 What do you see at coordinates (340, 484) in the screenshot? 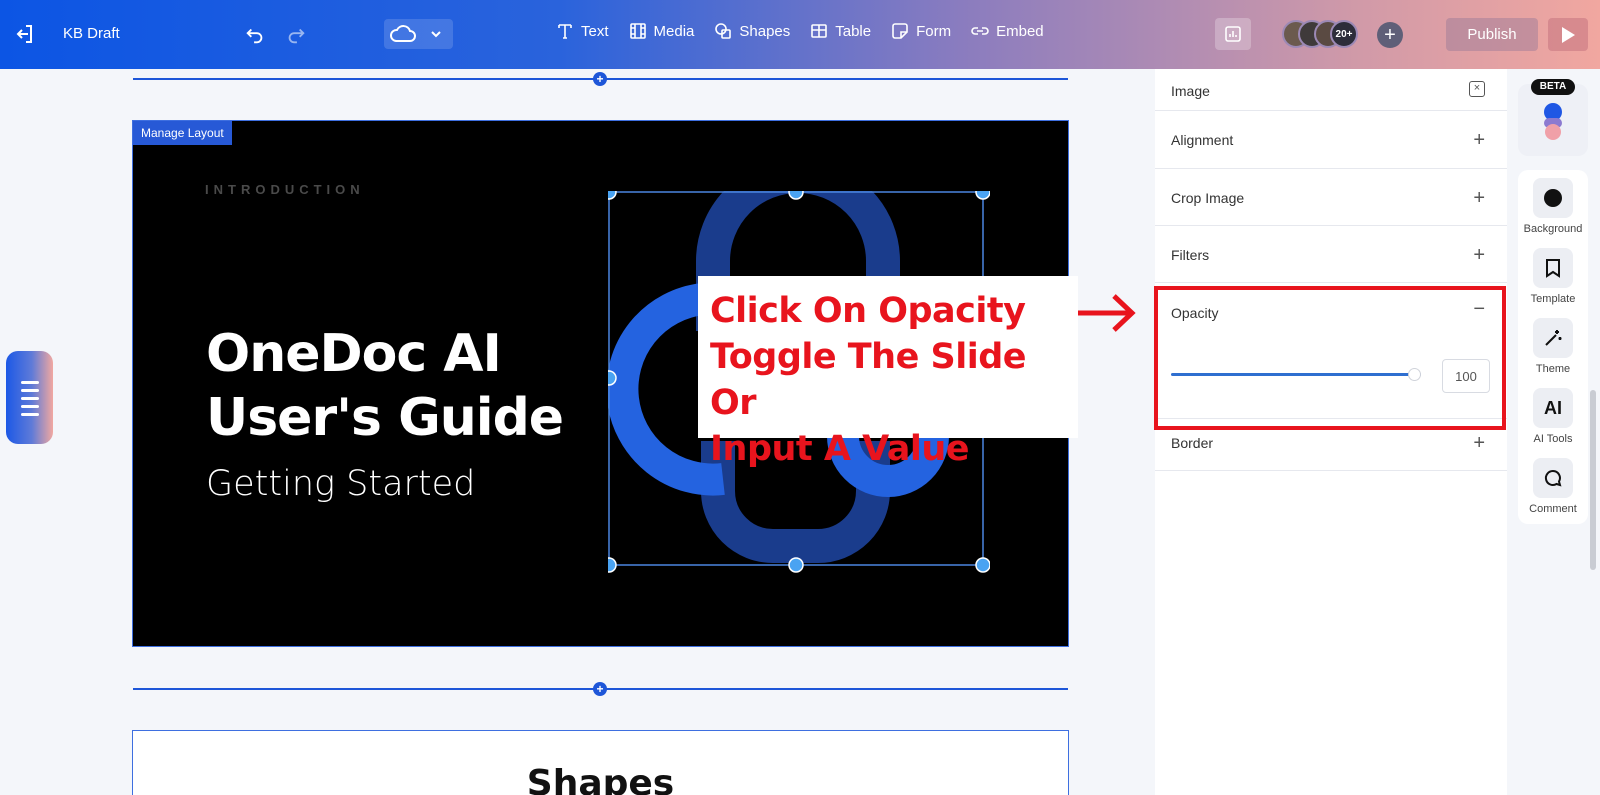
I see `slide-subtitle: Getting Started` at bounding box center [340, 484].